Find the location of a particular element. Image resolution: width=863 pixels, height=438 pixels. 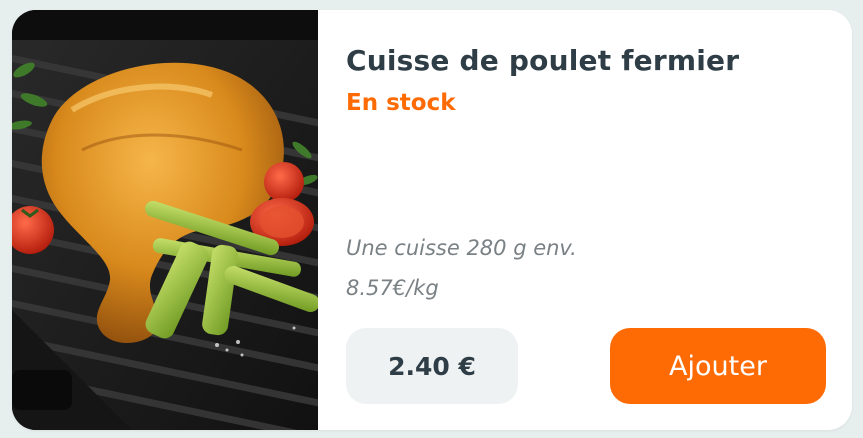

description-weight: Une cuisse 280 g env. is located at coordinates (461, 248).